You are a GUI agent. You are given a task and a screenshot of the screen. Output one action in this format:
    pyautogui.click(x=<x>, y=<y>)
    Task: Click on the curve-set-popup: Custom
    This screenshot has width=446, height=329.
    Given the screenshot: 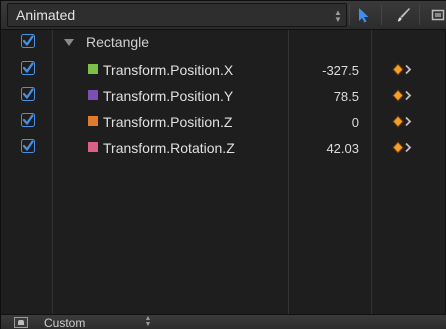 What is the action you would take?
    pyautogui.click(x=64, y=322)
    